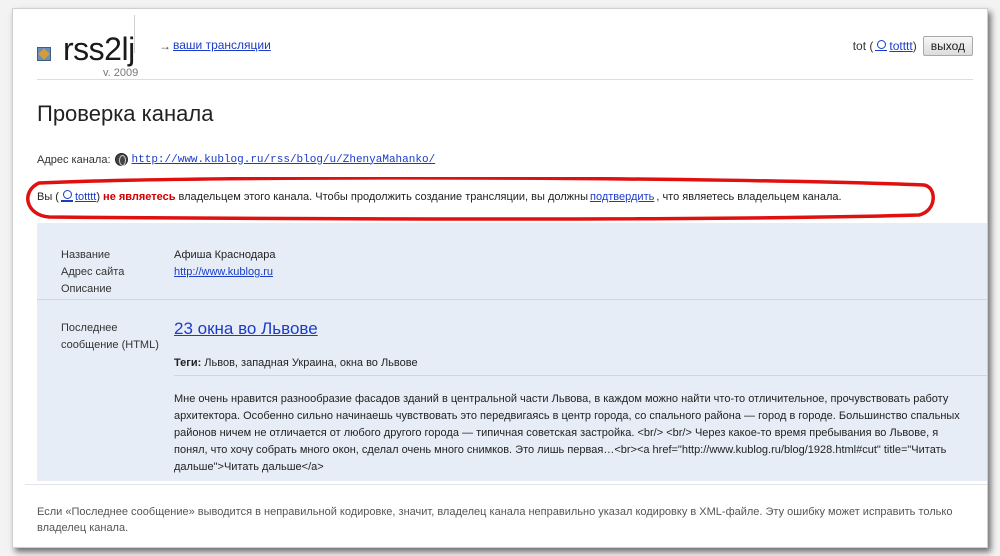 Image resolution: width=1000 pixels, height=556 pixels. Describe the element at coordinates (134, 34) in the screenshot. I see `header-divider` at that location.